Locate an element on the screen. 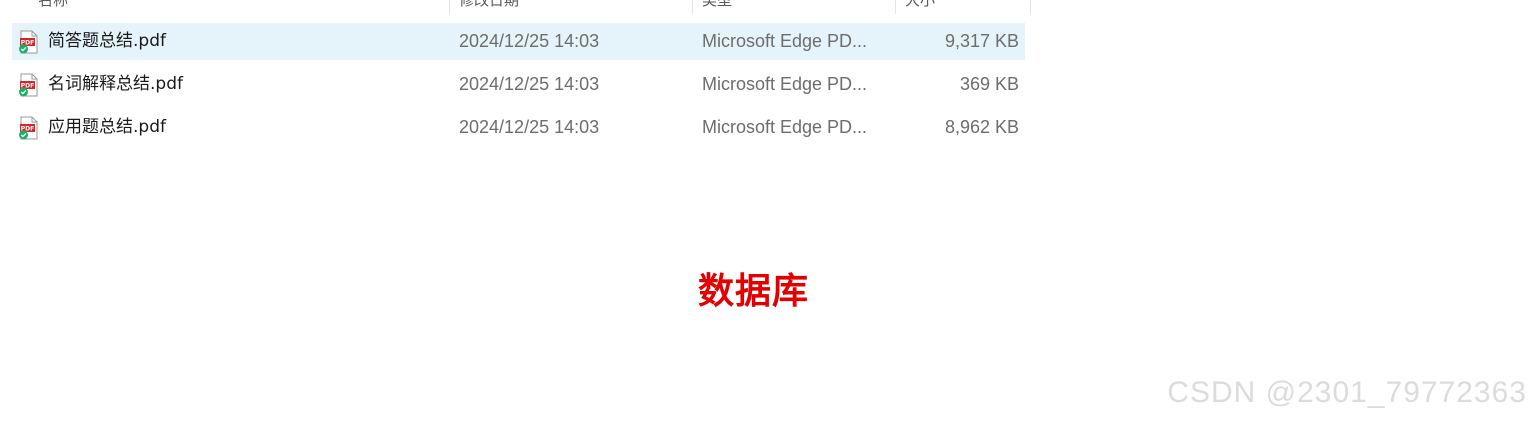  caption-text: 数据库 is located at coordinates (754, 291).